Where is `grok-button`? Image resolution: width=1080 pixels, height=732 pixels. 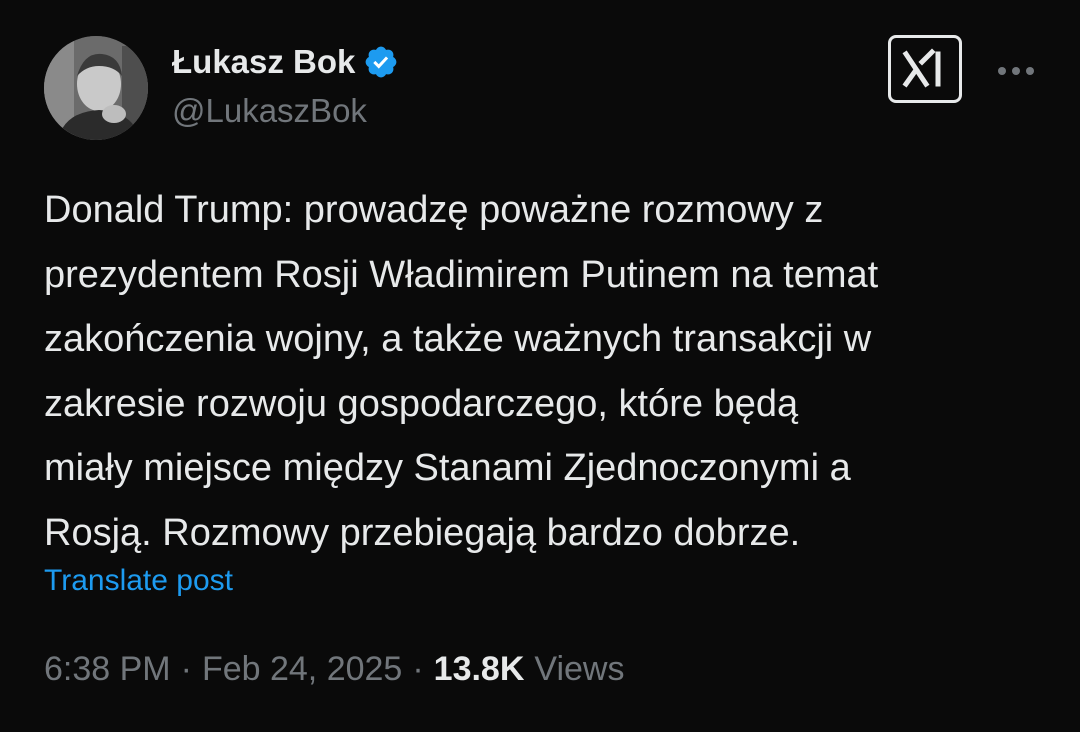
grok-button is located at coordinates (925, 69).